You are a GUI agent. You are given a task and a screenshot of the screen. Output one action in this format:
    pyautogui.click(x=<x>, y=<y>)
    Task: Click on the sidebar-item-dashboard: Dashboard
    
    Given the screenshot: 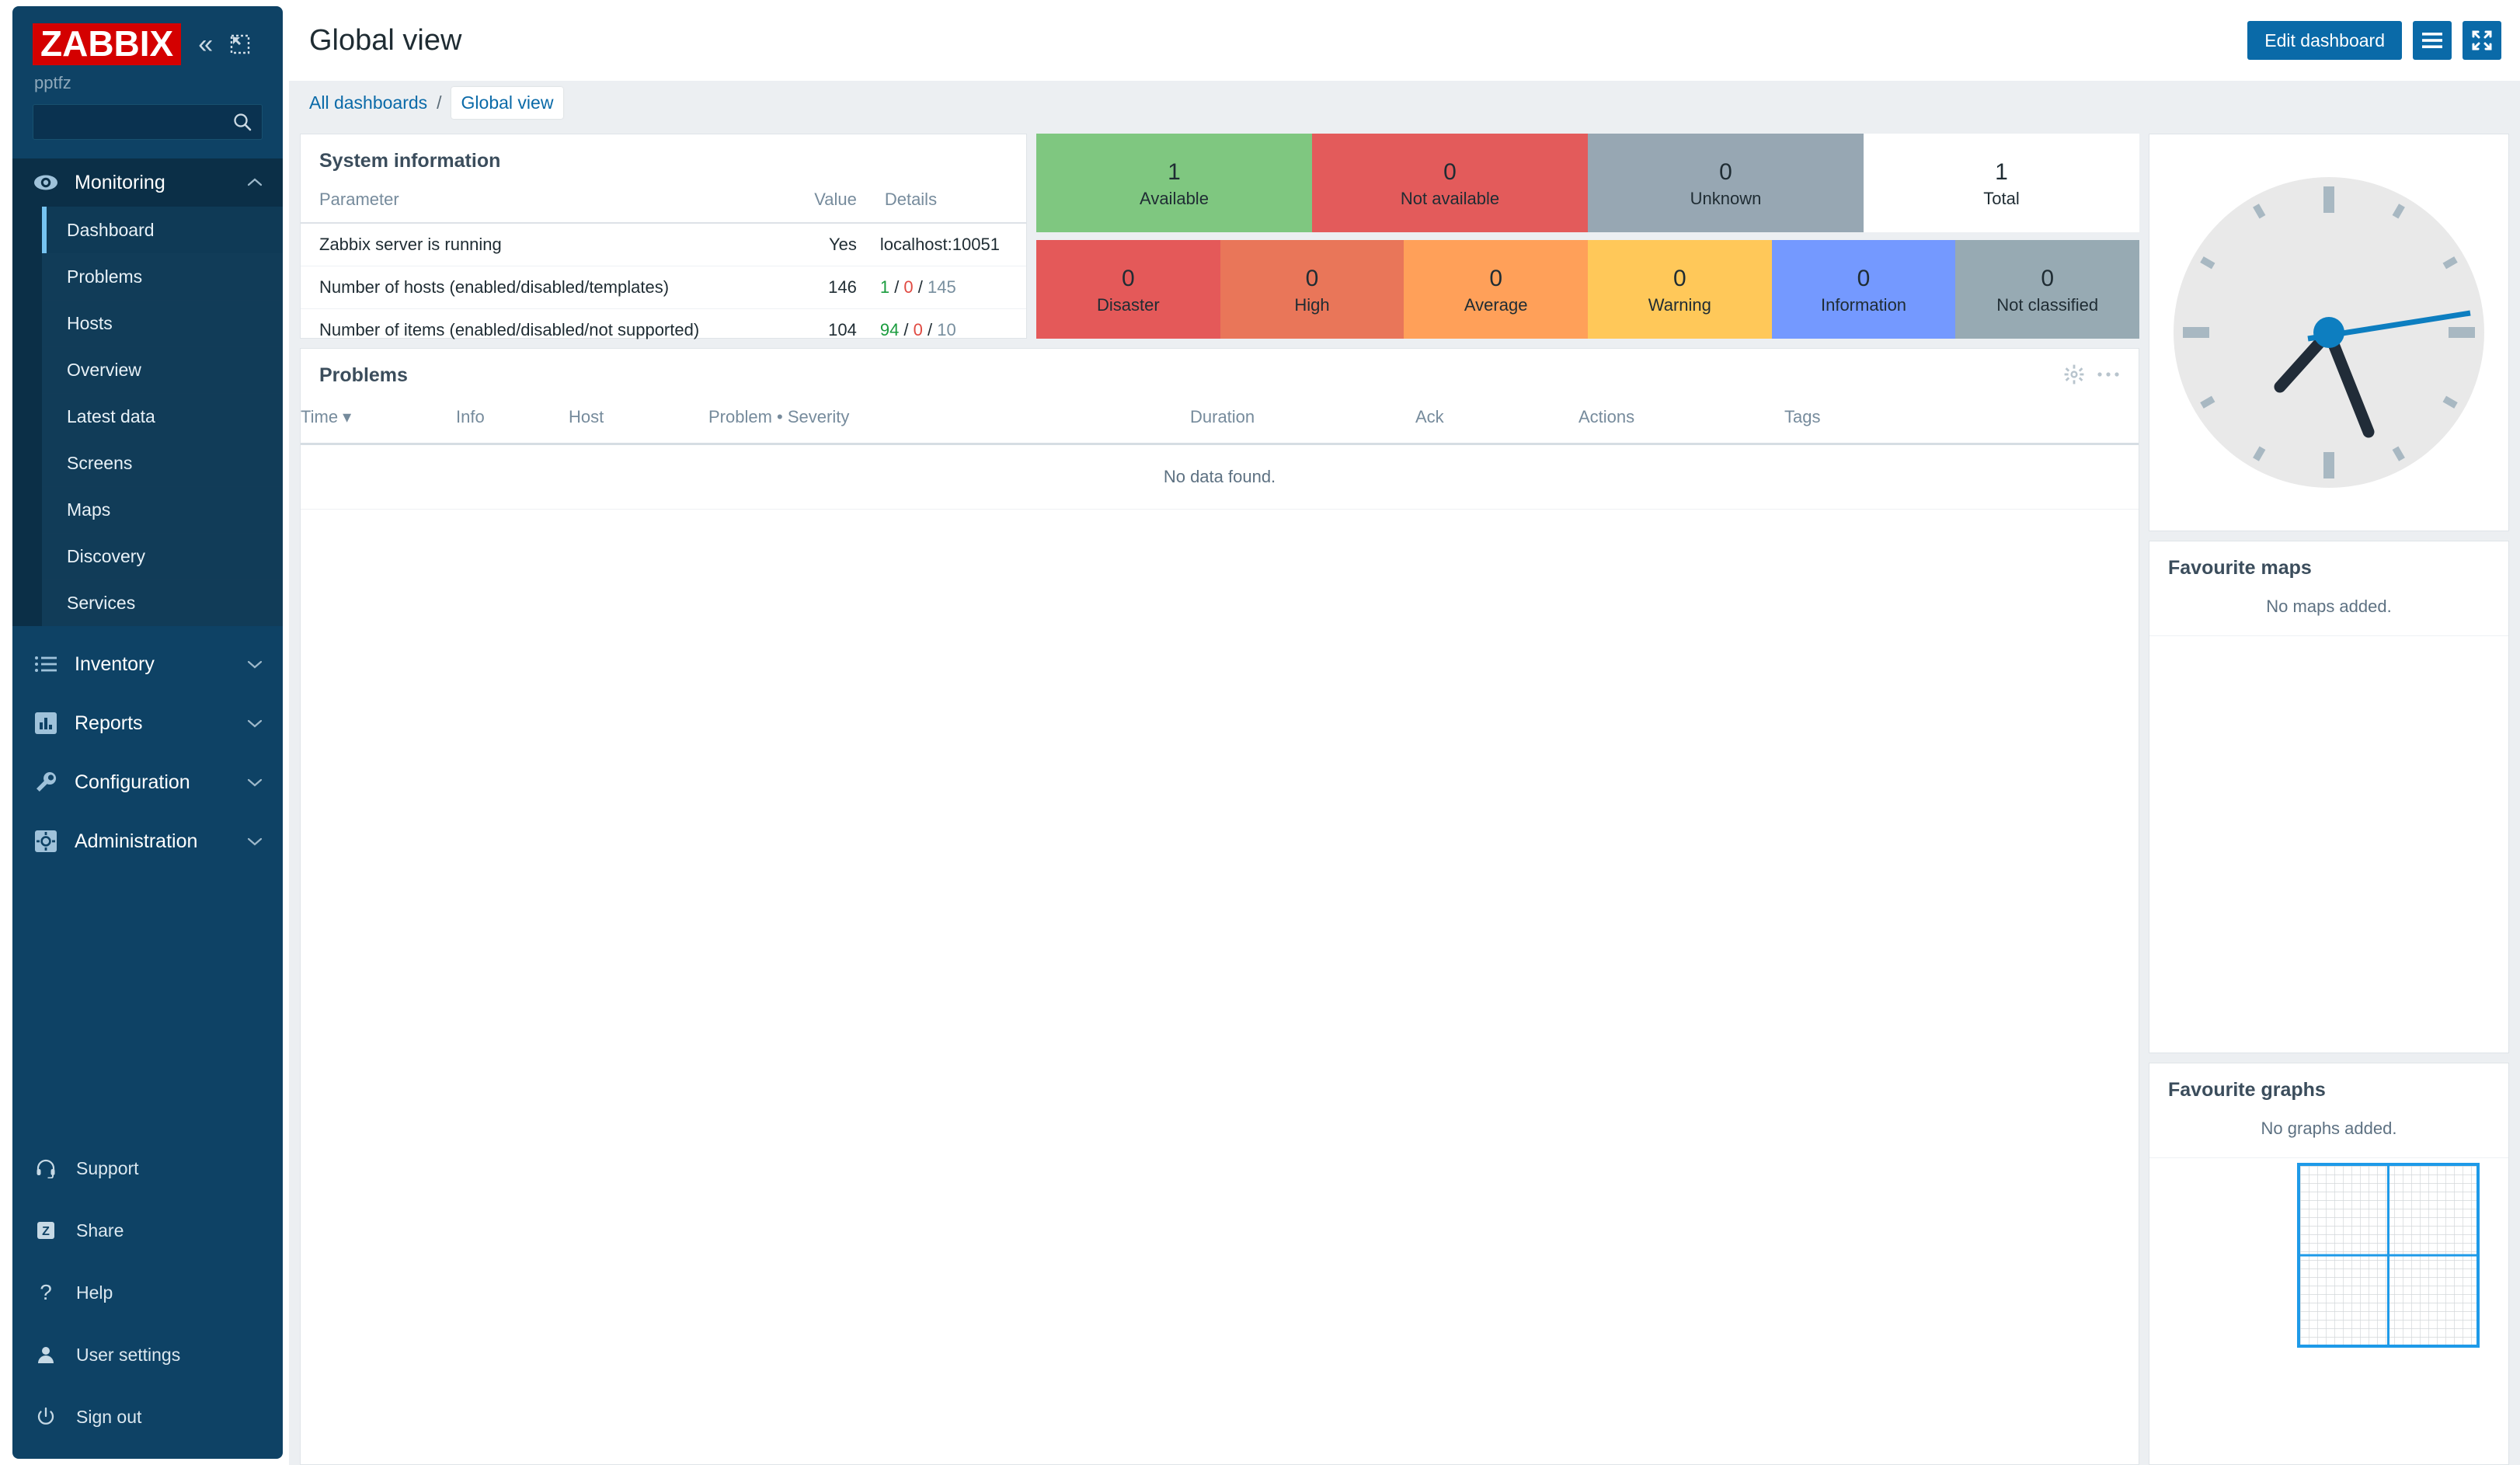 What is the action you would take?
    pyautogui.click(x=162, y=231)
    